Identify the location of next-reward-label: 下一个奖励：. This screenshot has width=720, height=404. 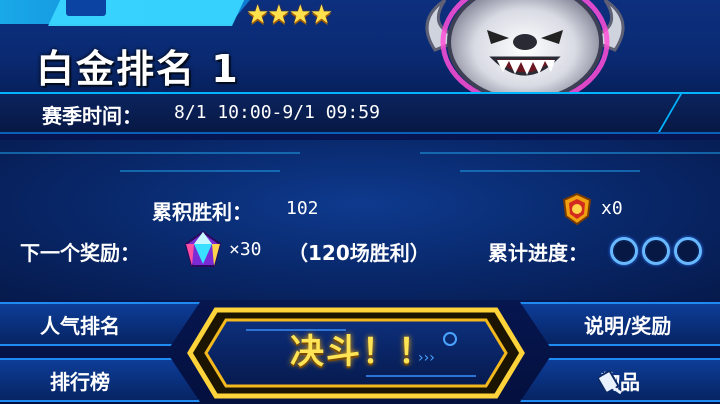
(80, 253).